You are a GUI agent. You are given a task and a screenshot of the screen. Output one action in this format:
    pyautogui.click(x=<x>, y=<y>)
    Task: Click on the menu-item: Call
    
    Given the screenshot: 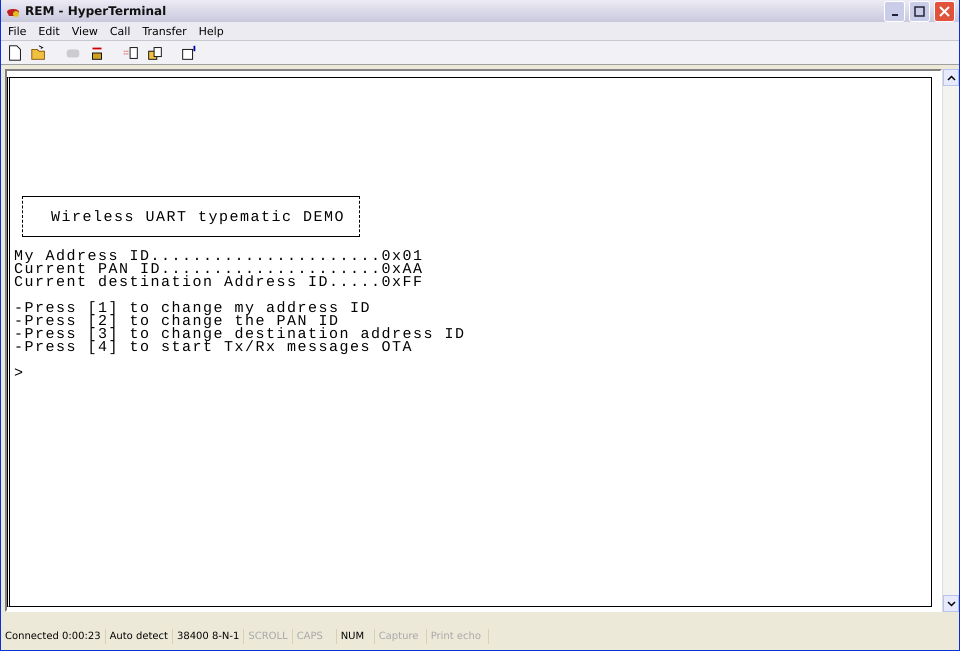 What is the action you would take?
    pyautogui.click(x=120, y=31)
    